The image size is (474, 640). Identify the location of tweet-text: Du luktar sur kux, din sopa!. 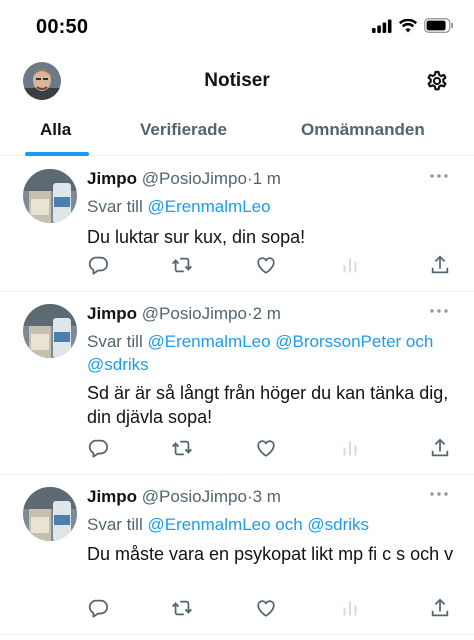
(196, 237).